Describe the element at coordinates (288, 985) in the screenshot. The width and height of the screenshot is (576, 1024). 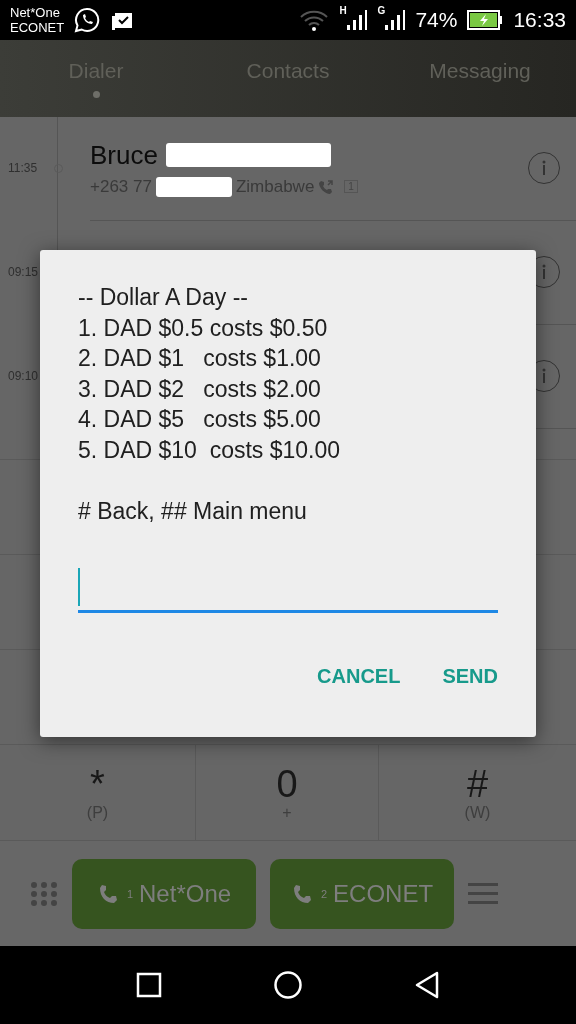
I see `home-icon` at that location.